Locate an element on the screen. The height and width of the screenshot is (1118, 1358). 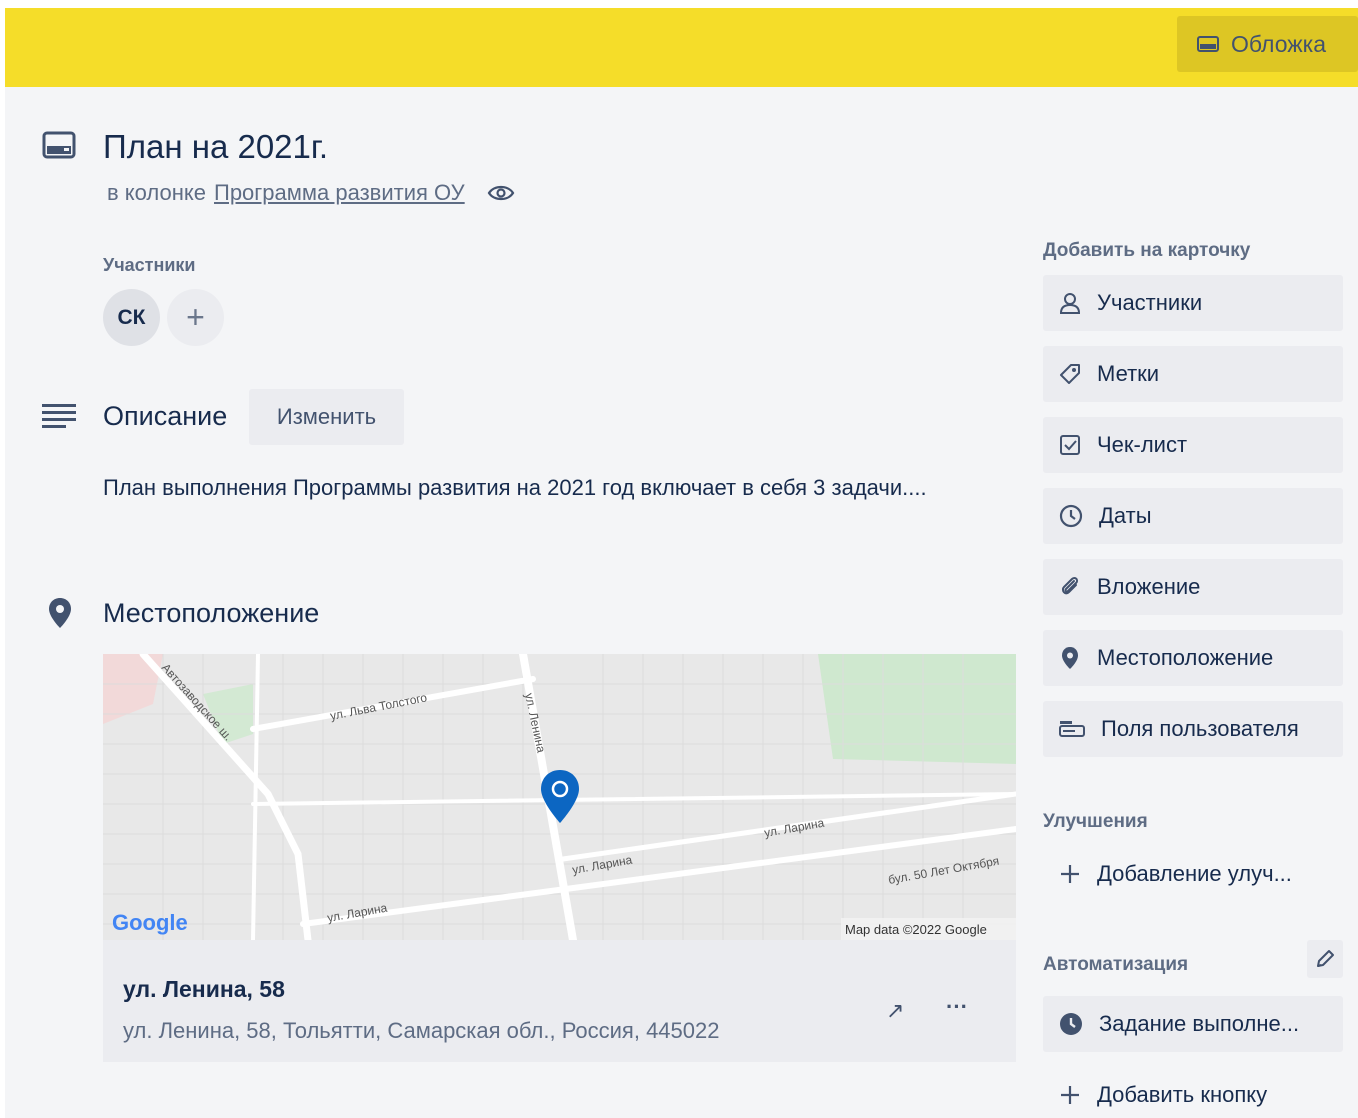
place-name: ул. Ленина, 58 is located at coordinates (204, 989).